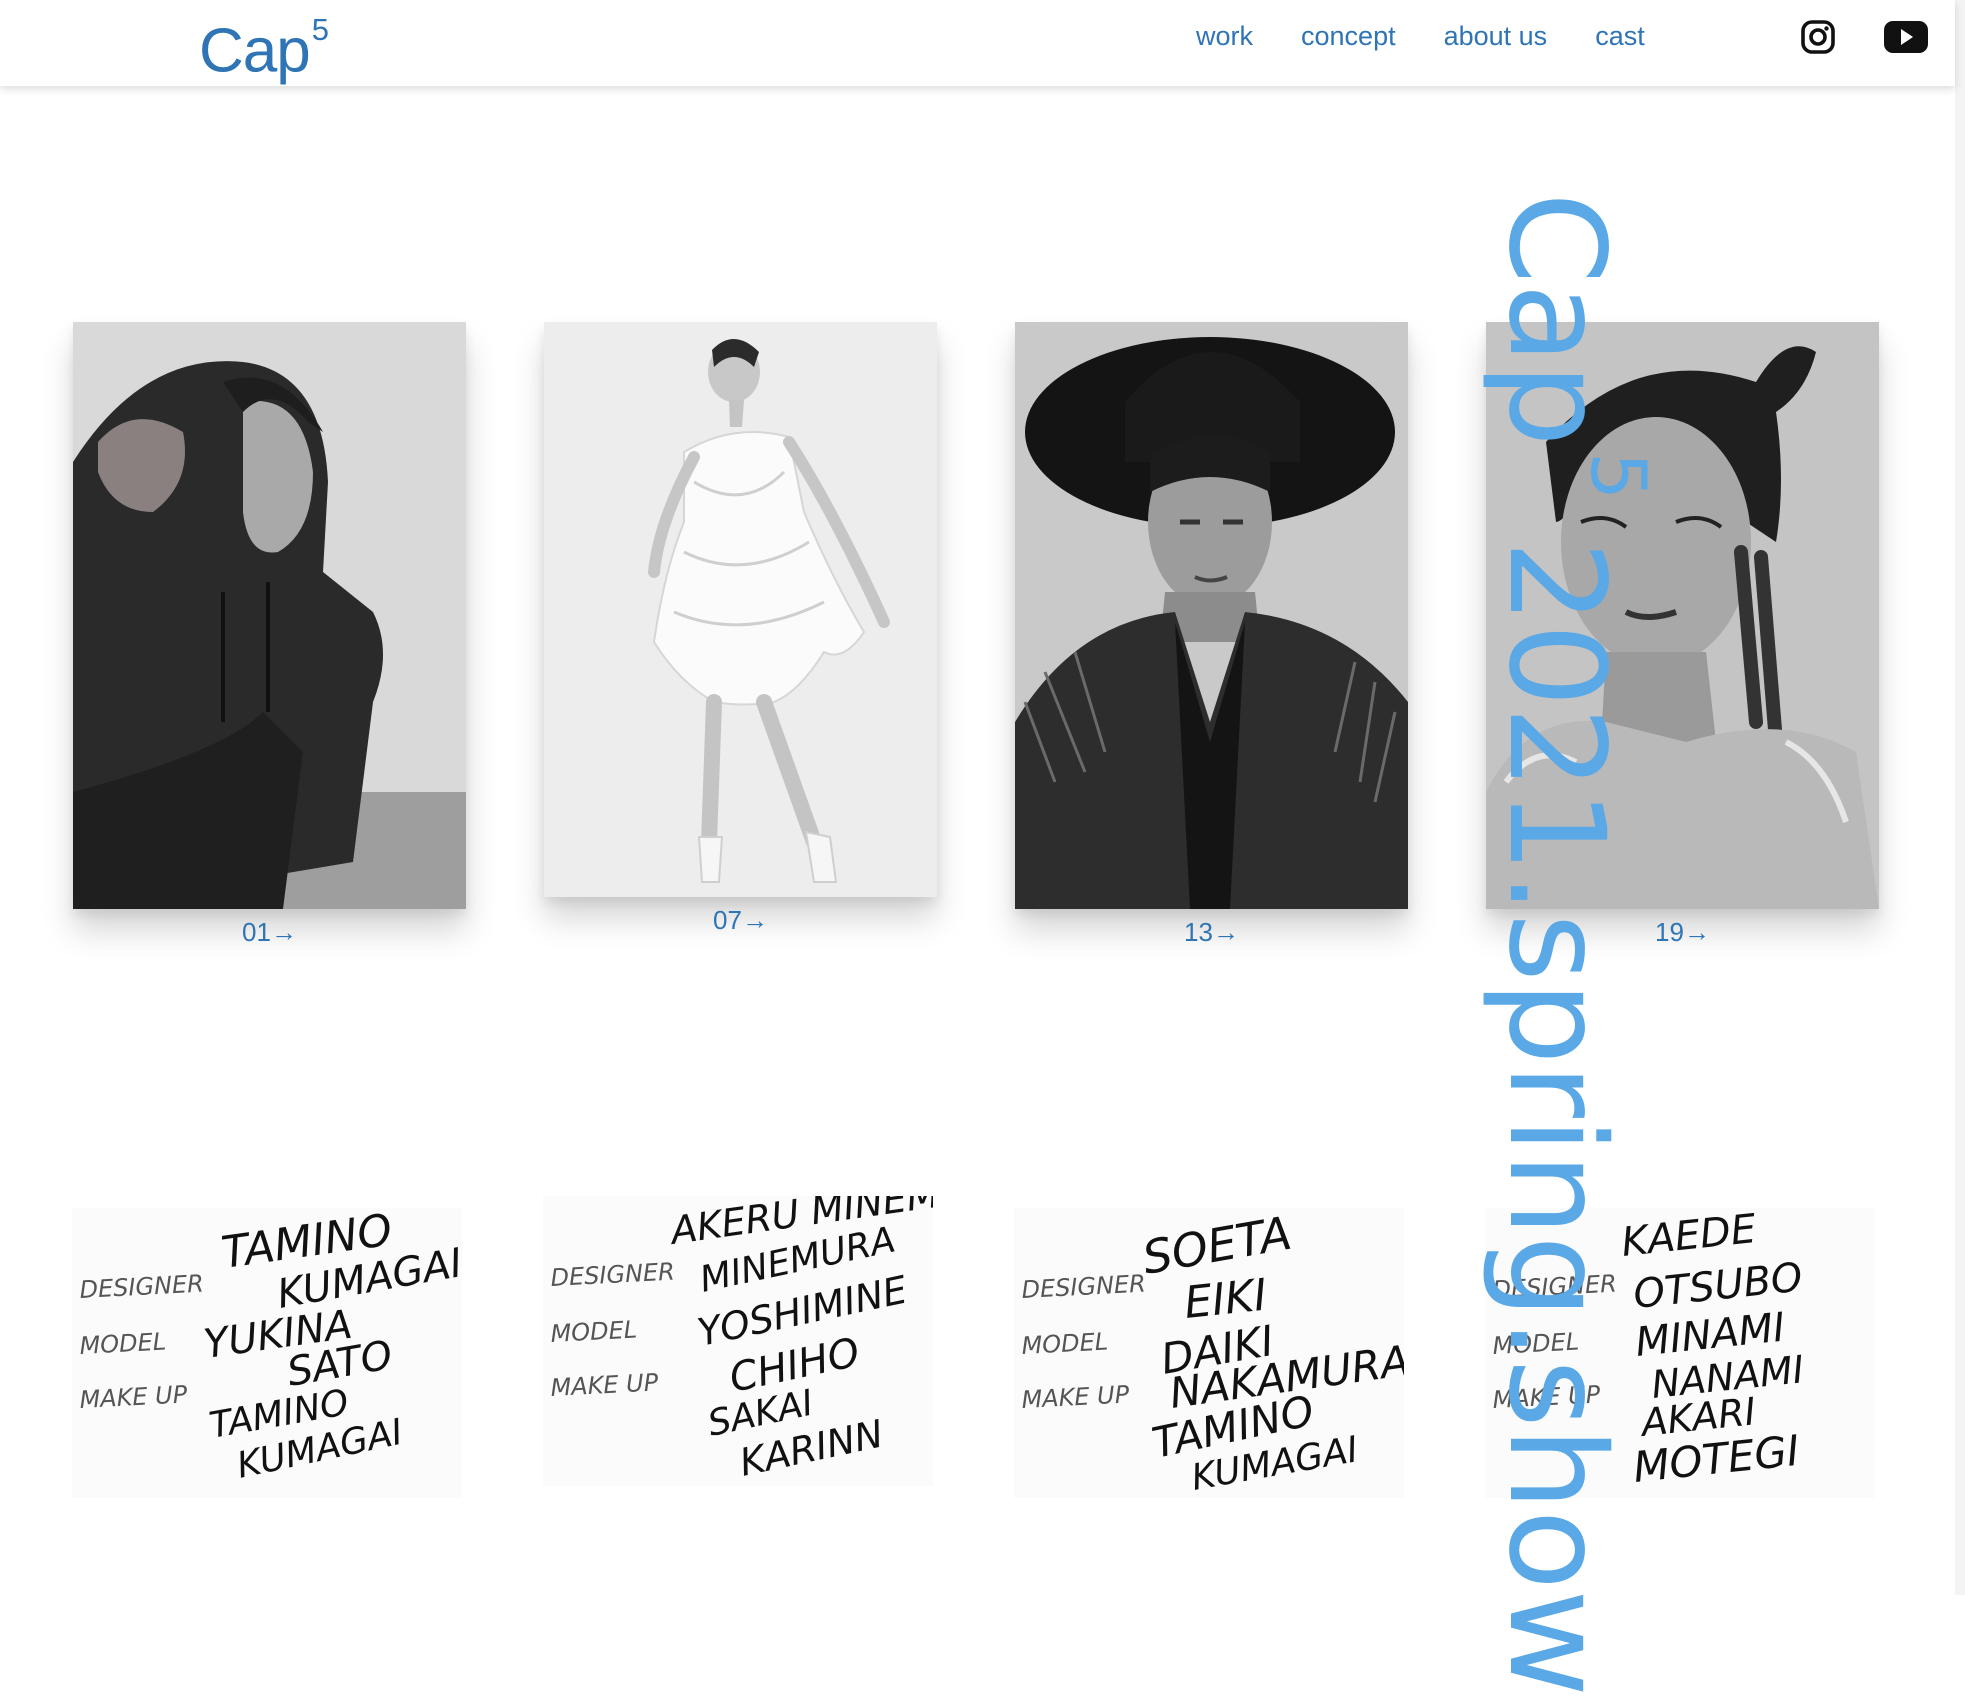  I want to click on gallery-number-13: 13→, so click(1211, 932).